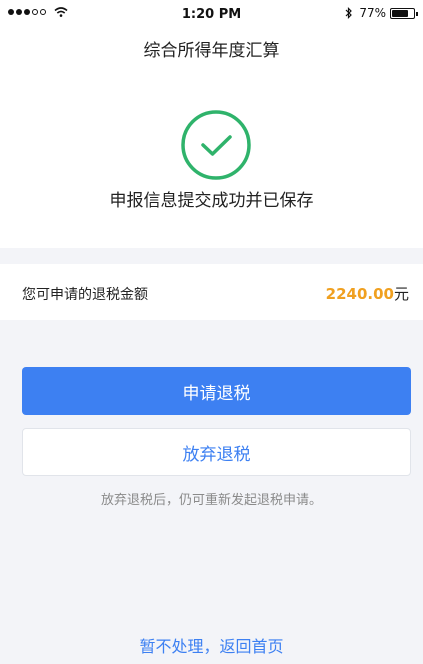 This screenshot has height=664, width=423. Describe the element at coordinates (400, 13) in the screenshot. I see `battery-level` at that location.